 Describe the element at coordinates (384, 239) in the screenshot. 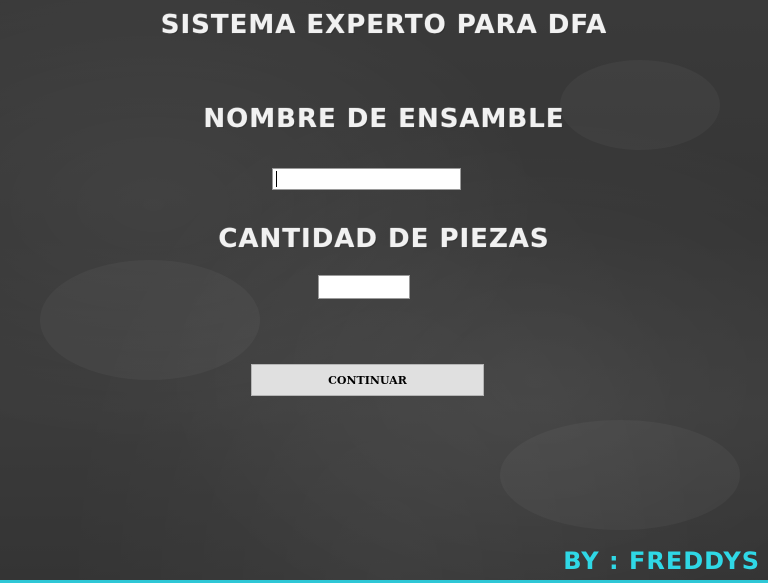

I see `piece-count-label: CANTIDAD DE PIEZAS` at that location.